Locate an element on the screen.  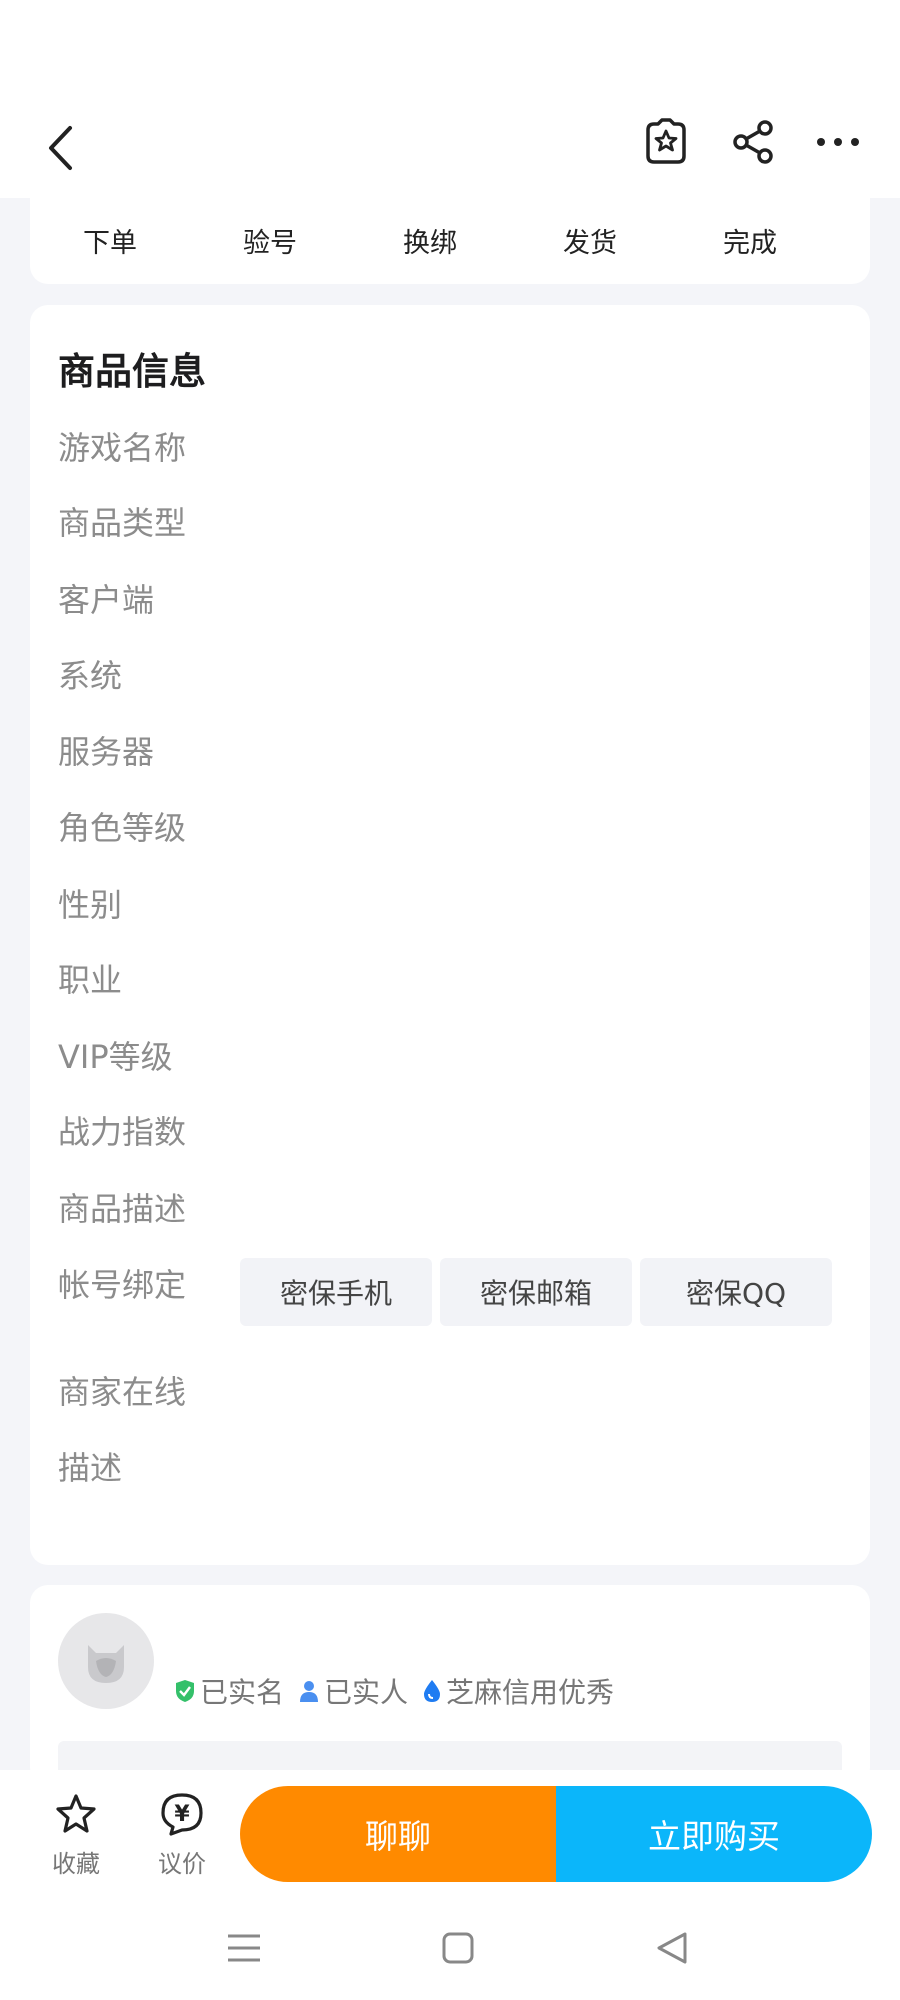
seller-card: 已实名 已实人 芝麻信用优秀 is located at coordinates (450, 1685).